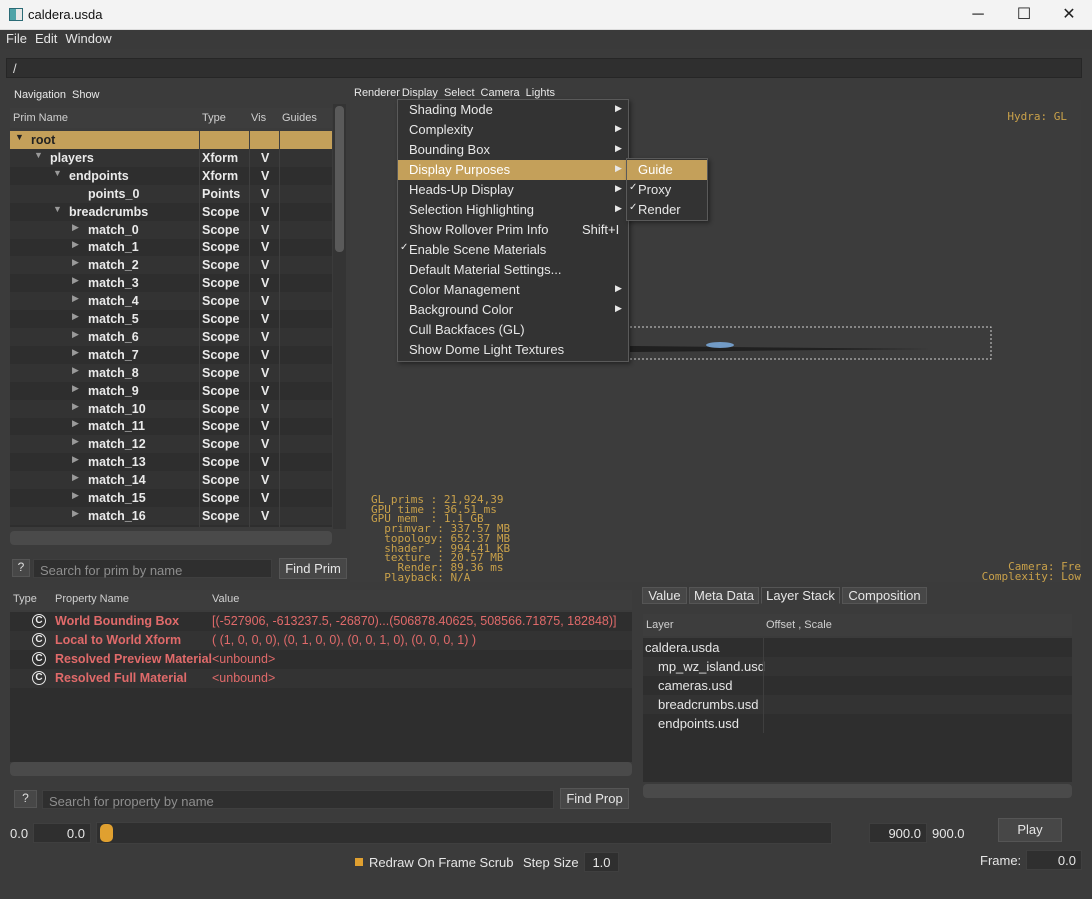 The height and width of the screenshot is (899, 1092). Describe the element at coordinates (171, 355) in the screenshot. I see `tree-row: ▶ match_7 Scope V` at that location.